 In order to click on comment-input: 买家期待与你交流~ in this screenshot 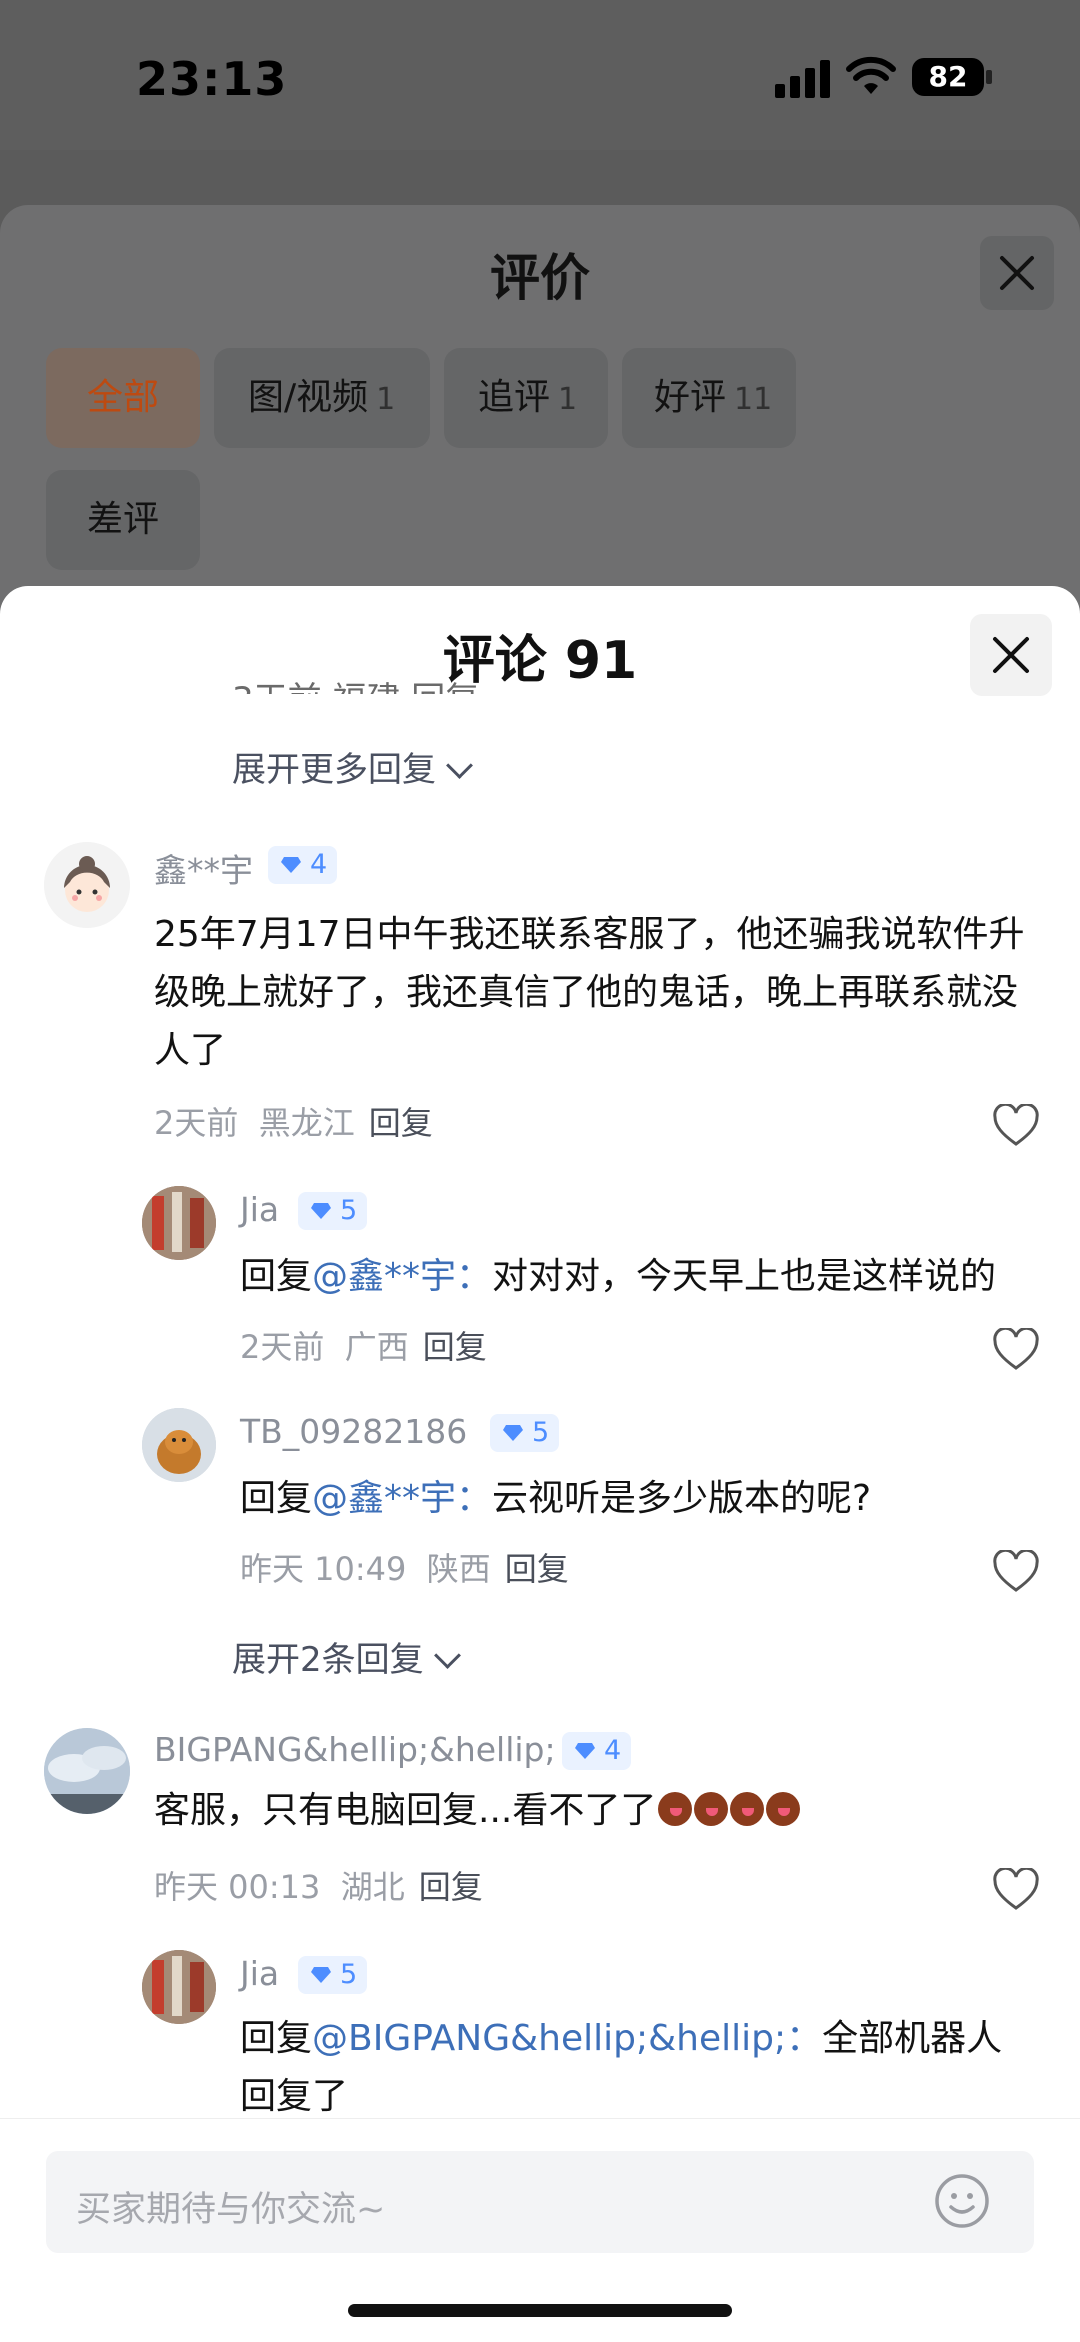, I will do `click(540, 2202)`.